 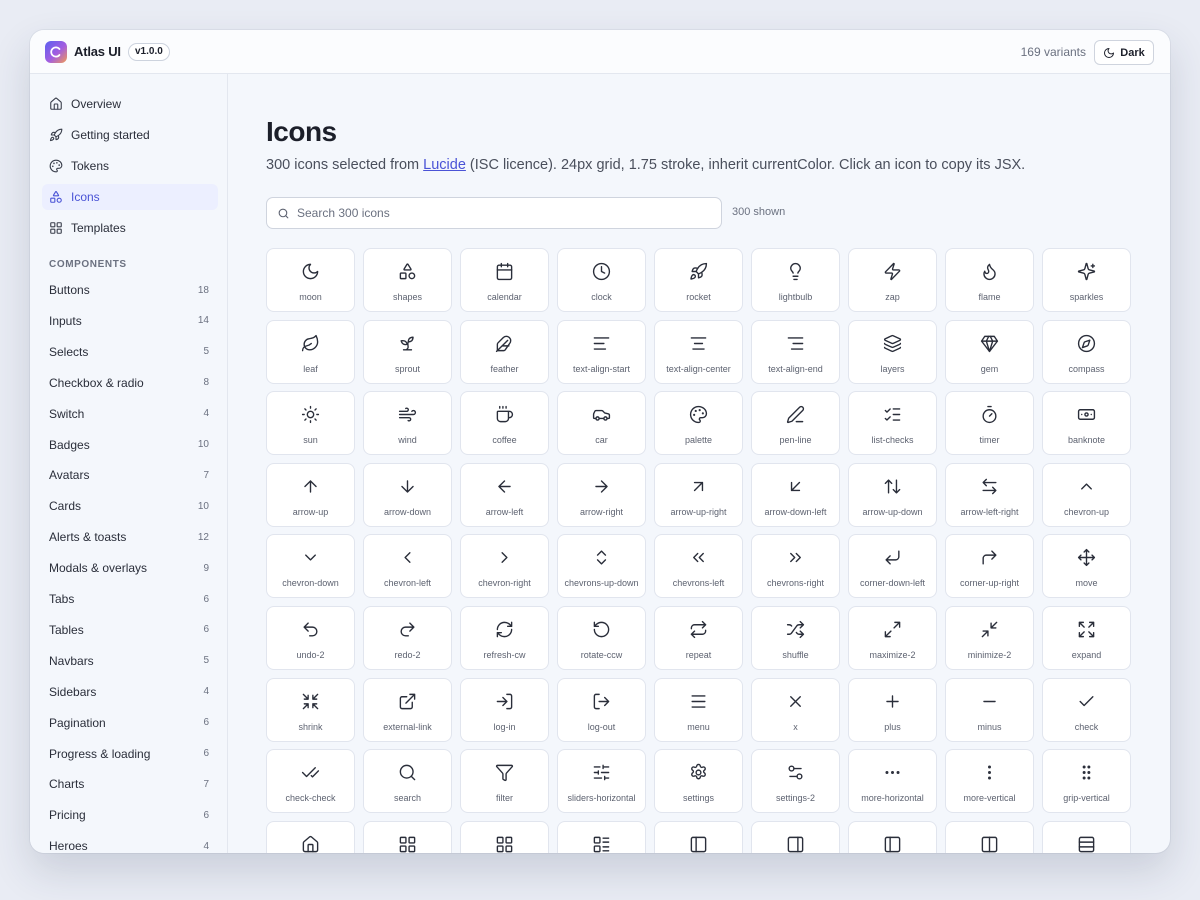 I want to click on icon-tile-repeat: repeat, so click(x=698, y=637).